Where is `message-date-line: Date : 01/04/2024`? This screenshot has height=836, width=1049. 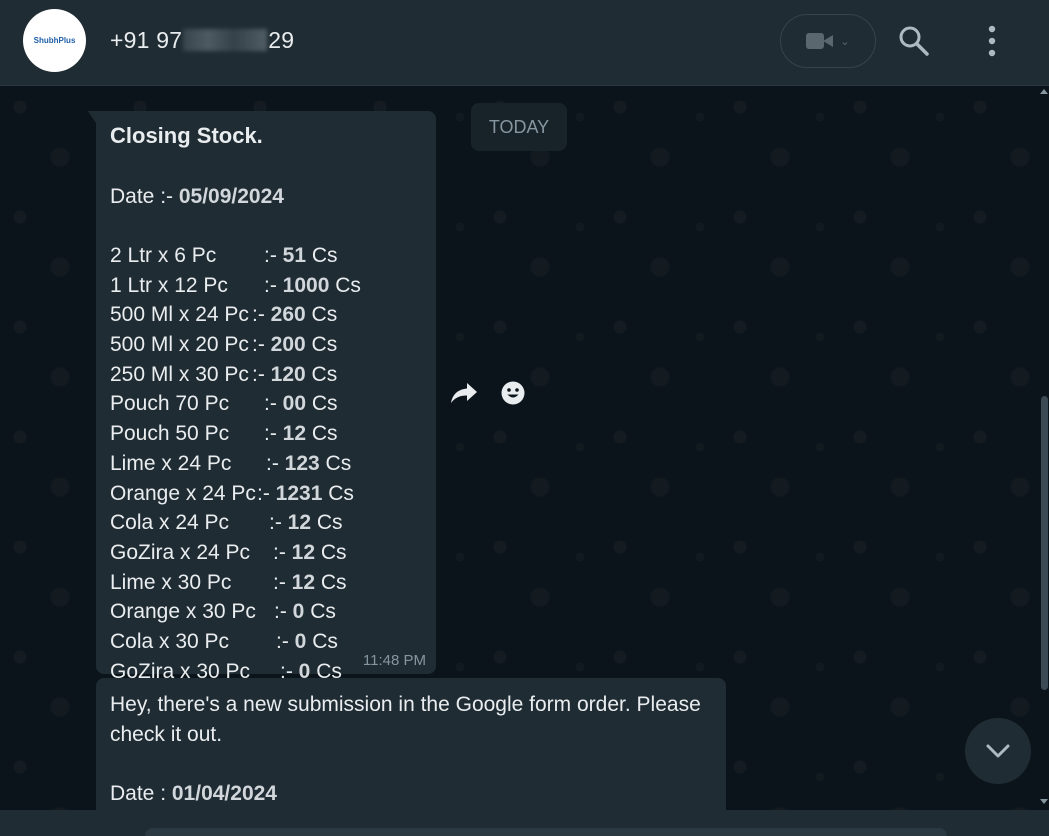 message-date-line: Date : 01/04/2024 is located at coordinates (193, 794).